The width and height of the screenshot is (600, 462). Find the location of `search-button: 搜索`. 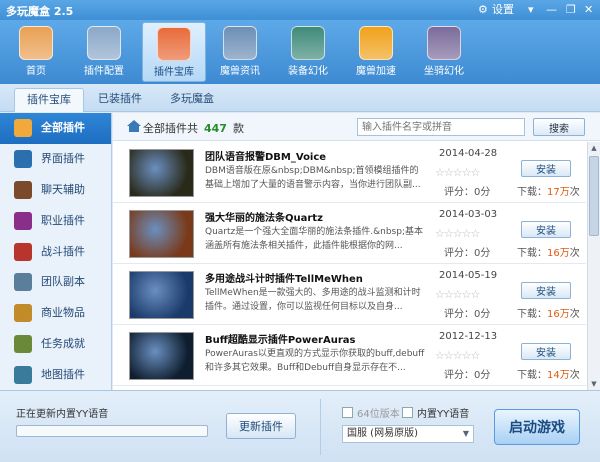

search-button: 搜索 is located at coordinates (559, 127).